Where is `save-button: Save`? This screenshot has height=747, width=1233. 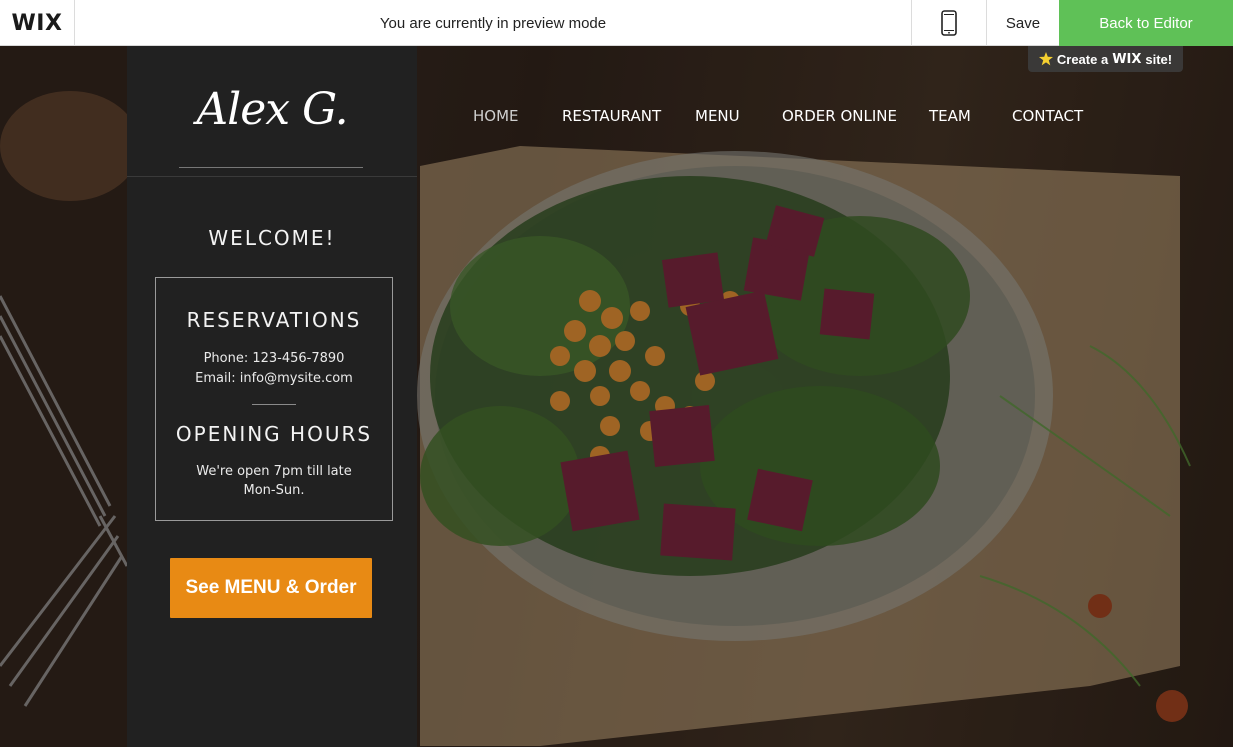
save-button: Save is located at coordinates (1023, 23).